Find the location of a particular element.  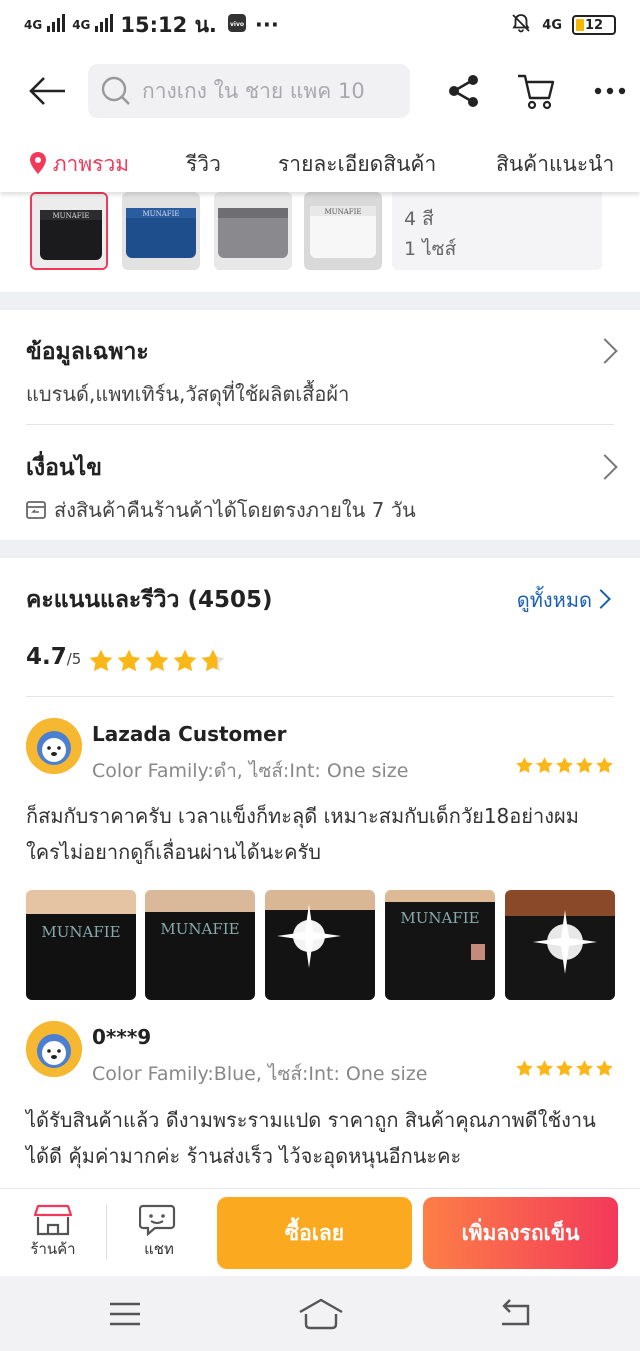

variant-thumb-black: MUNAFIE is located at coordinates (69, 231).